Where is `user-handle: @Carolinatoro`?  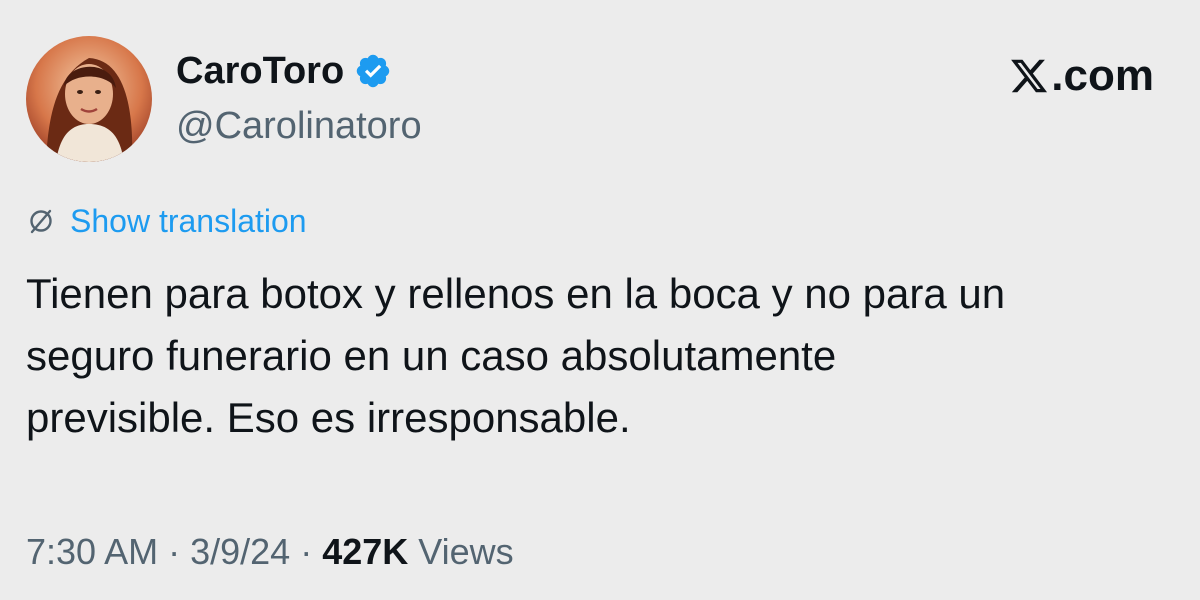 user-handle: @Carolinatoro is located at coordinates (299, 126).